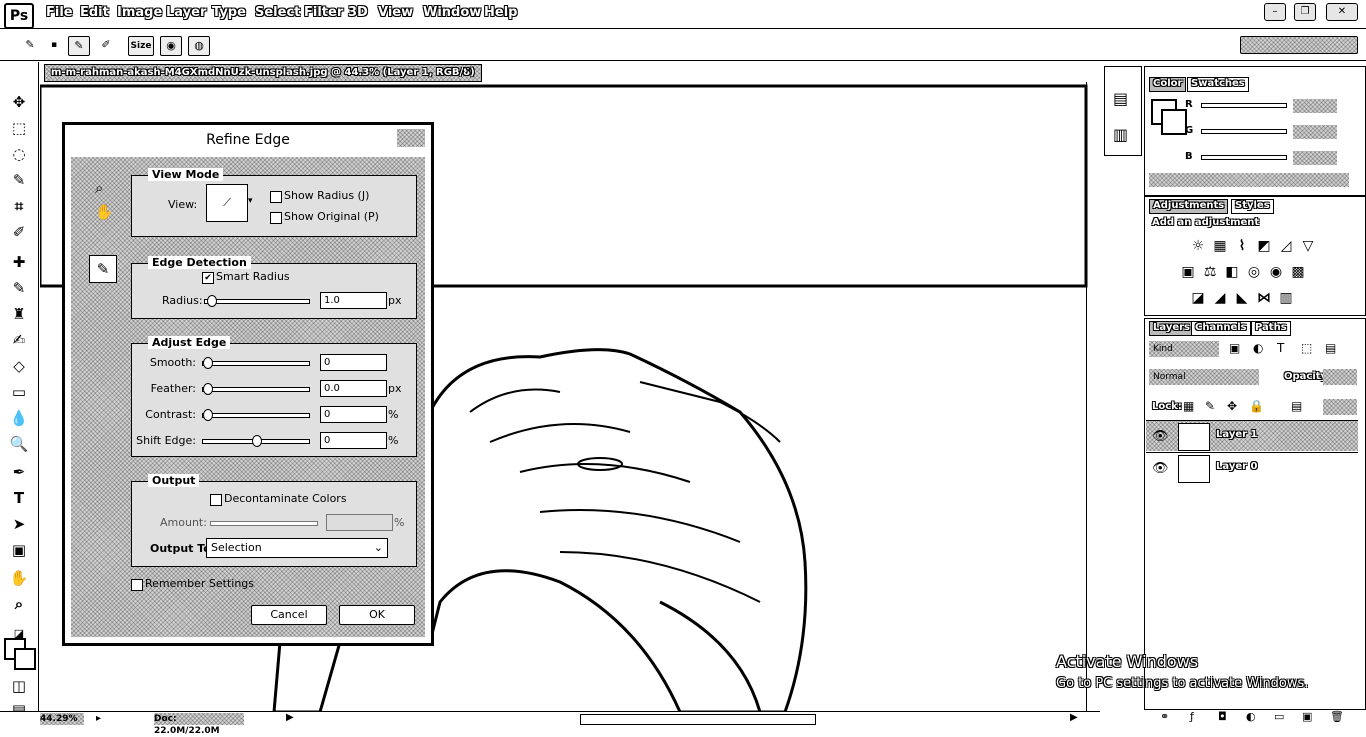 The height and width of the screenshot is (737, 1366). I want to click on shift-edge-slider-knob, so click(257, 441).